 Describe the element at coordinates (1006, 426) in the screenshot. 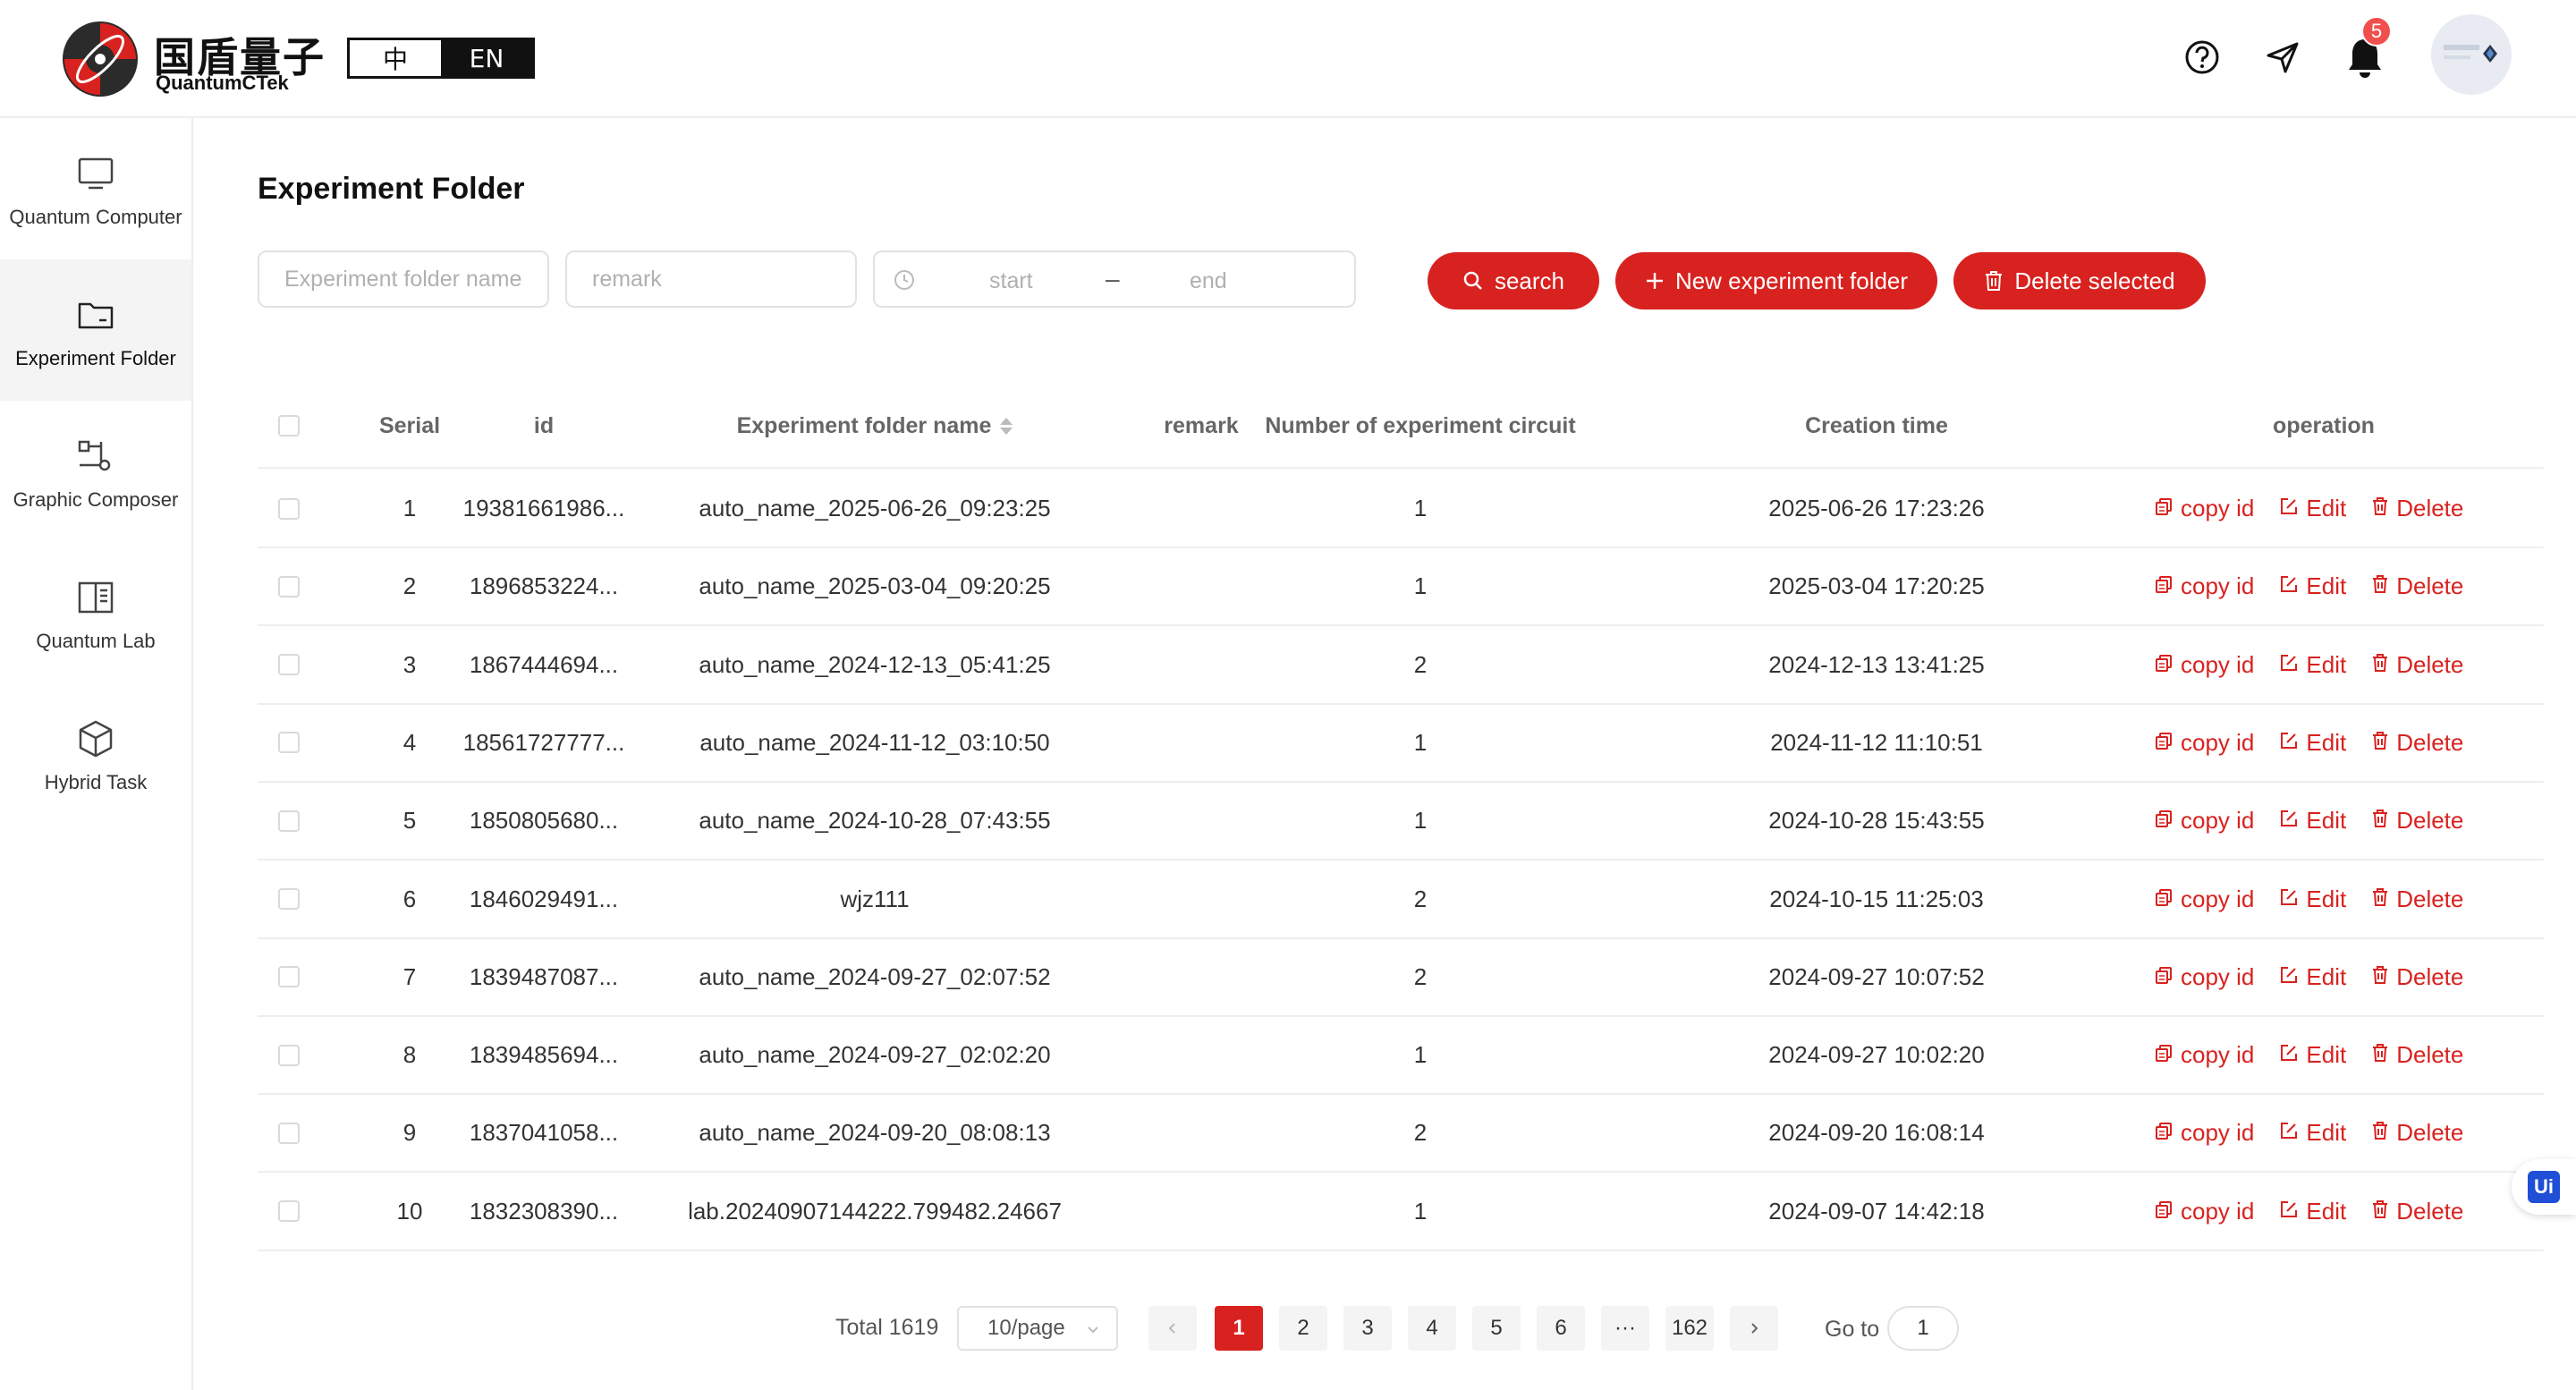

I see `sort-icon` at that location.